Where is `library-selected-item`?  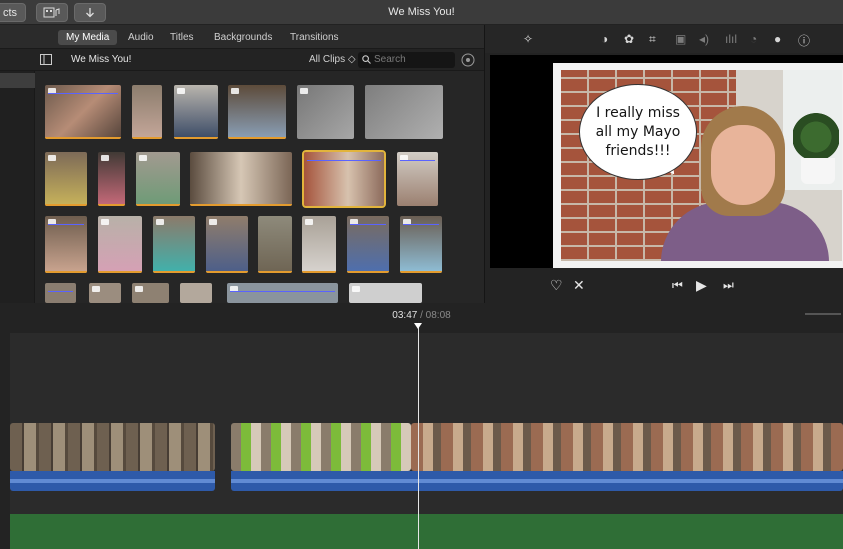 library-selected-item is located at coordinates (17, 80).